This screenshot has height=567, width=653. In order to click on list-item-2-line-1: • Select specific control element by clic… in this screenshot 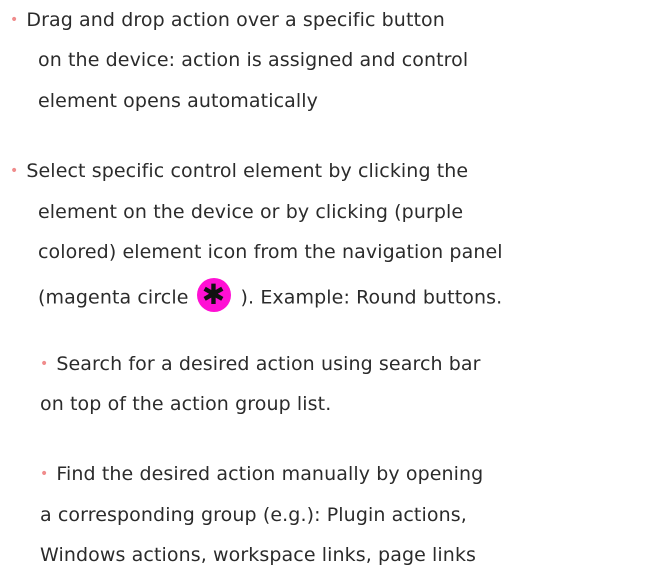, I will do `click(239, 171)`.